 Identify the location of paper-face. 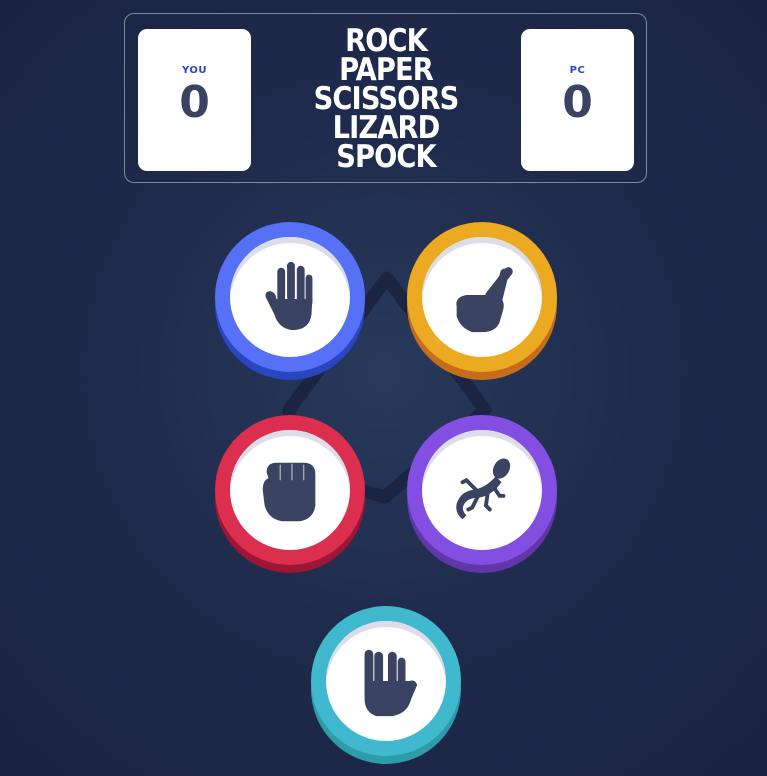
(290, 297).